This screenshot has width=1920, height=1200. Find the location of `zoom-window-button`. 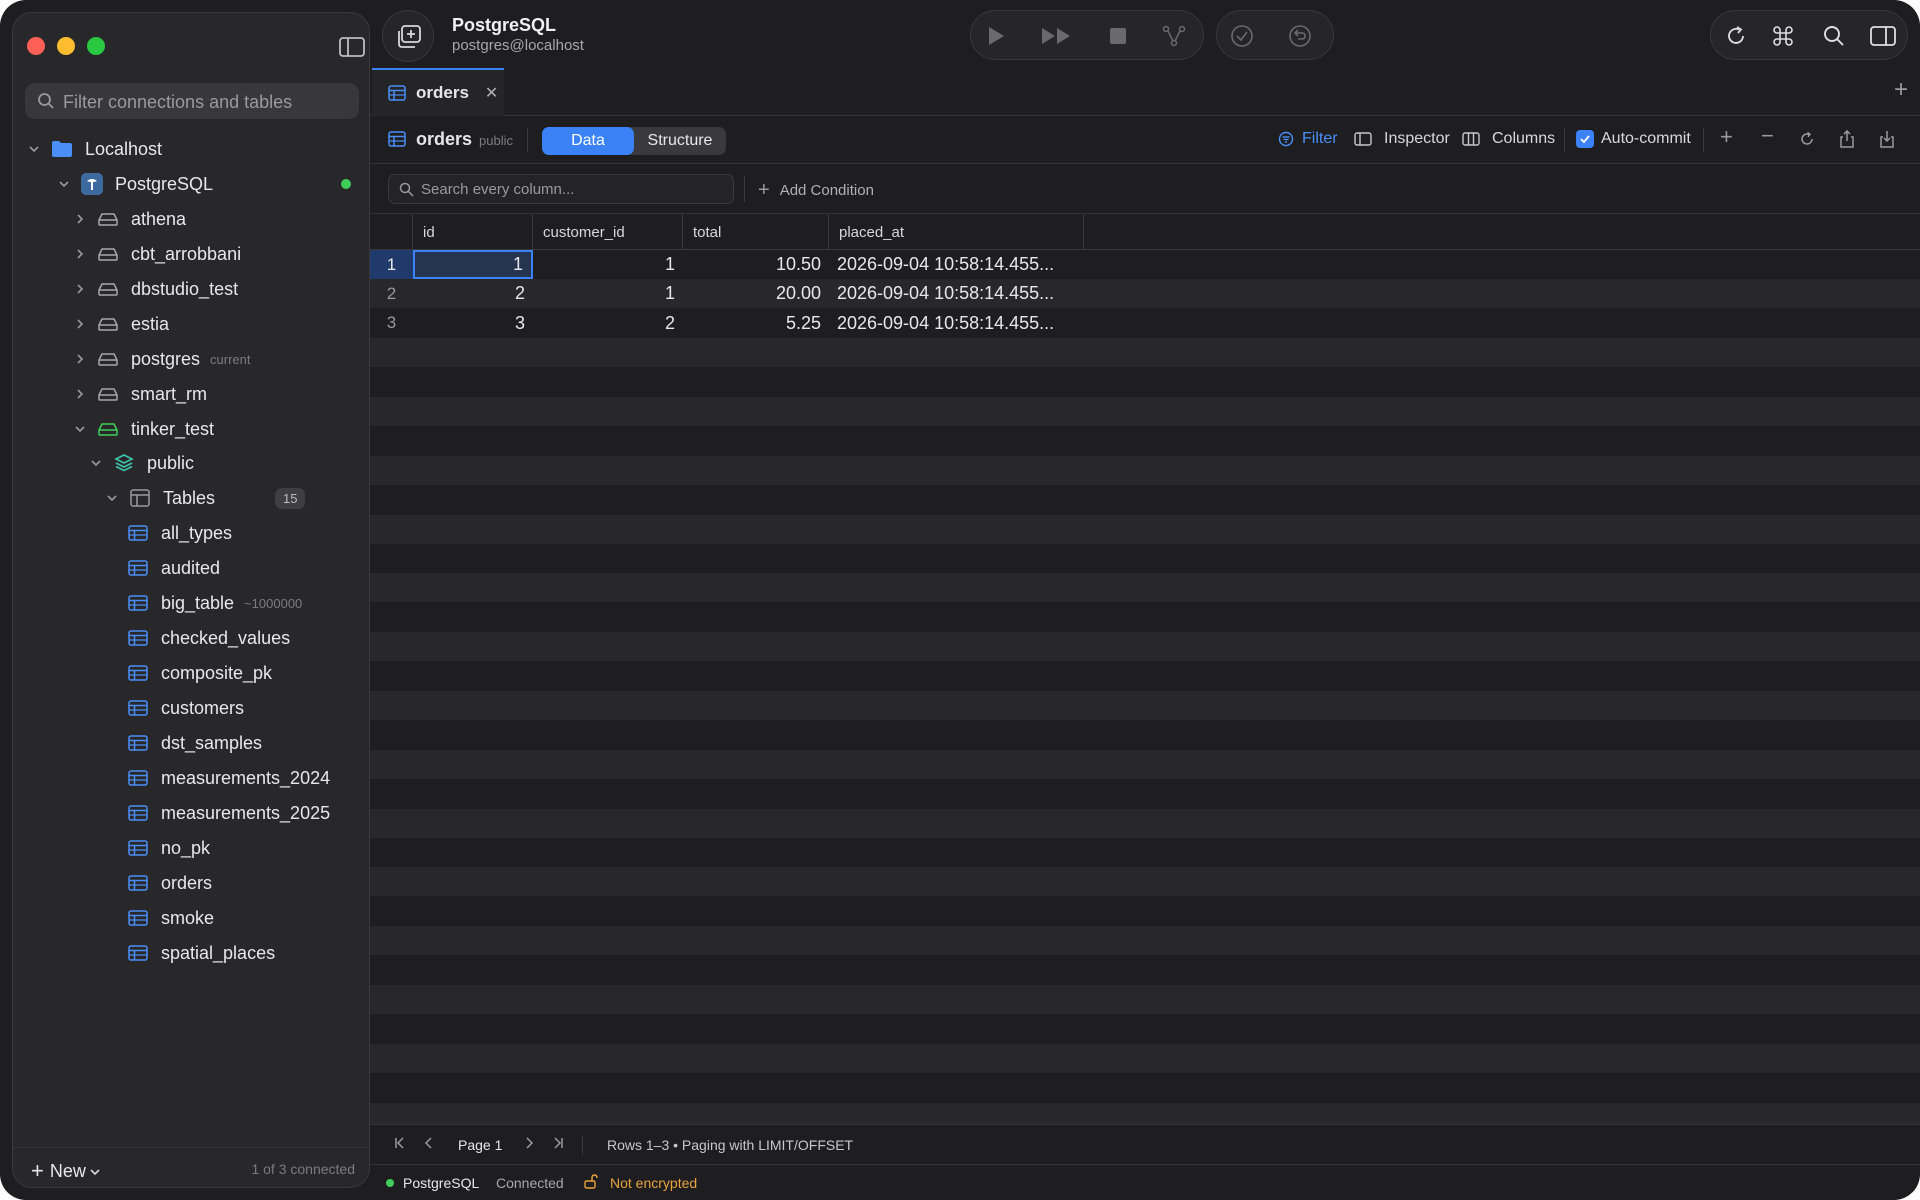

zoom-window-button is located at coordinates (96, 46).